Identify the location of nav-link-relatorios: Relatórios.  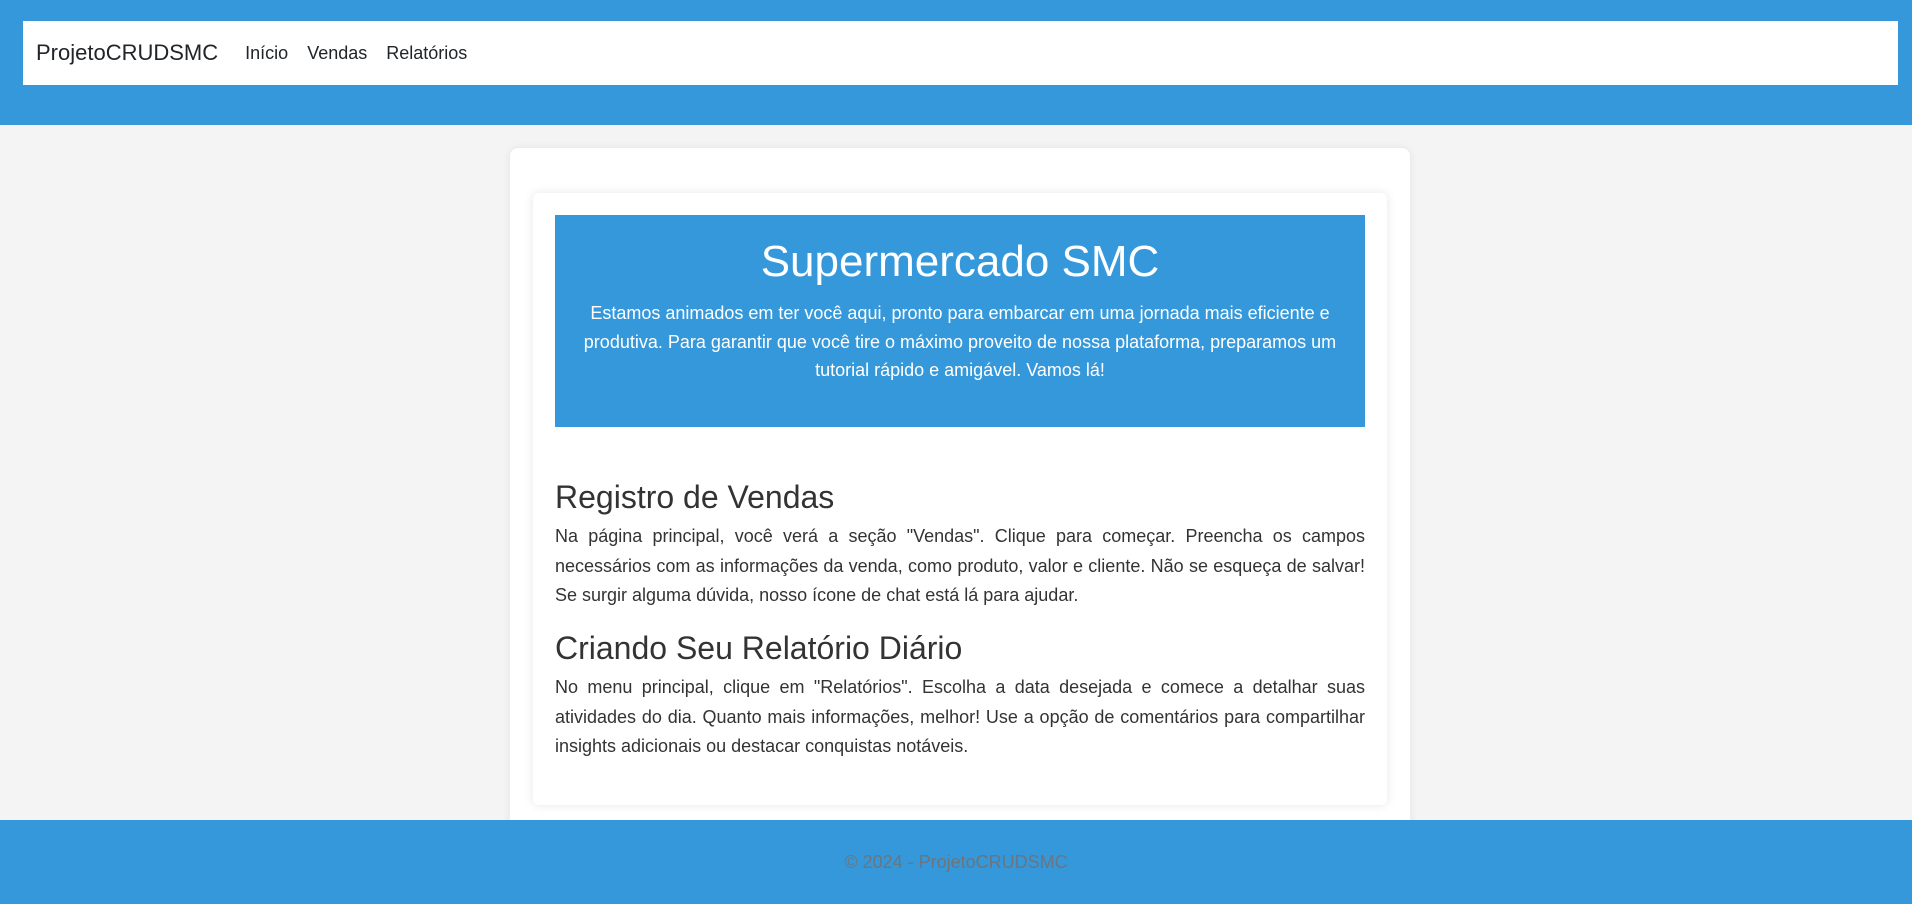
(426, 53).